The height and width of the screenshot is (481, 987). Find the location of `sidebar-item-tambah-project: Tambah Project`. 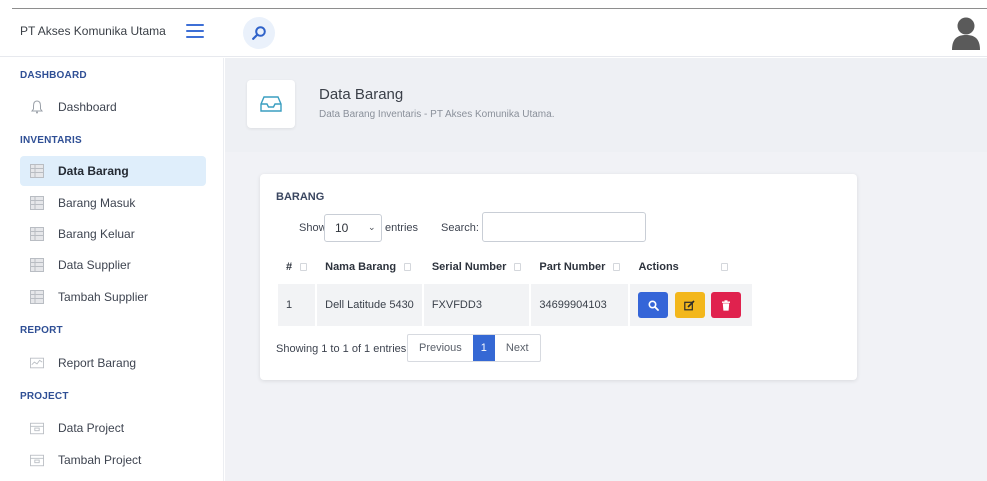

sidebar-item-tambah-project: Tambah Project is located at coordinates (113, 460).